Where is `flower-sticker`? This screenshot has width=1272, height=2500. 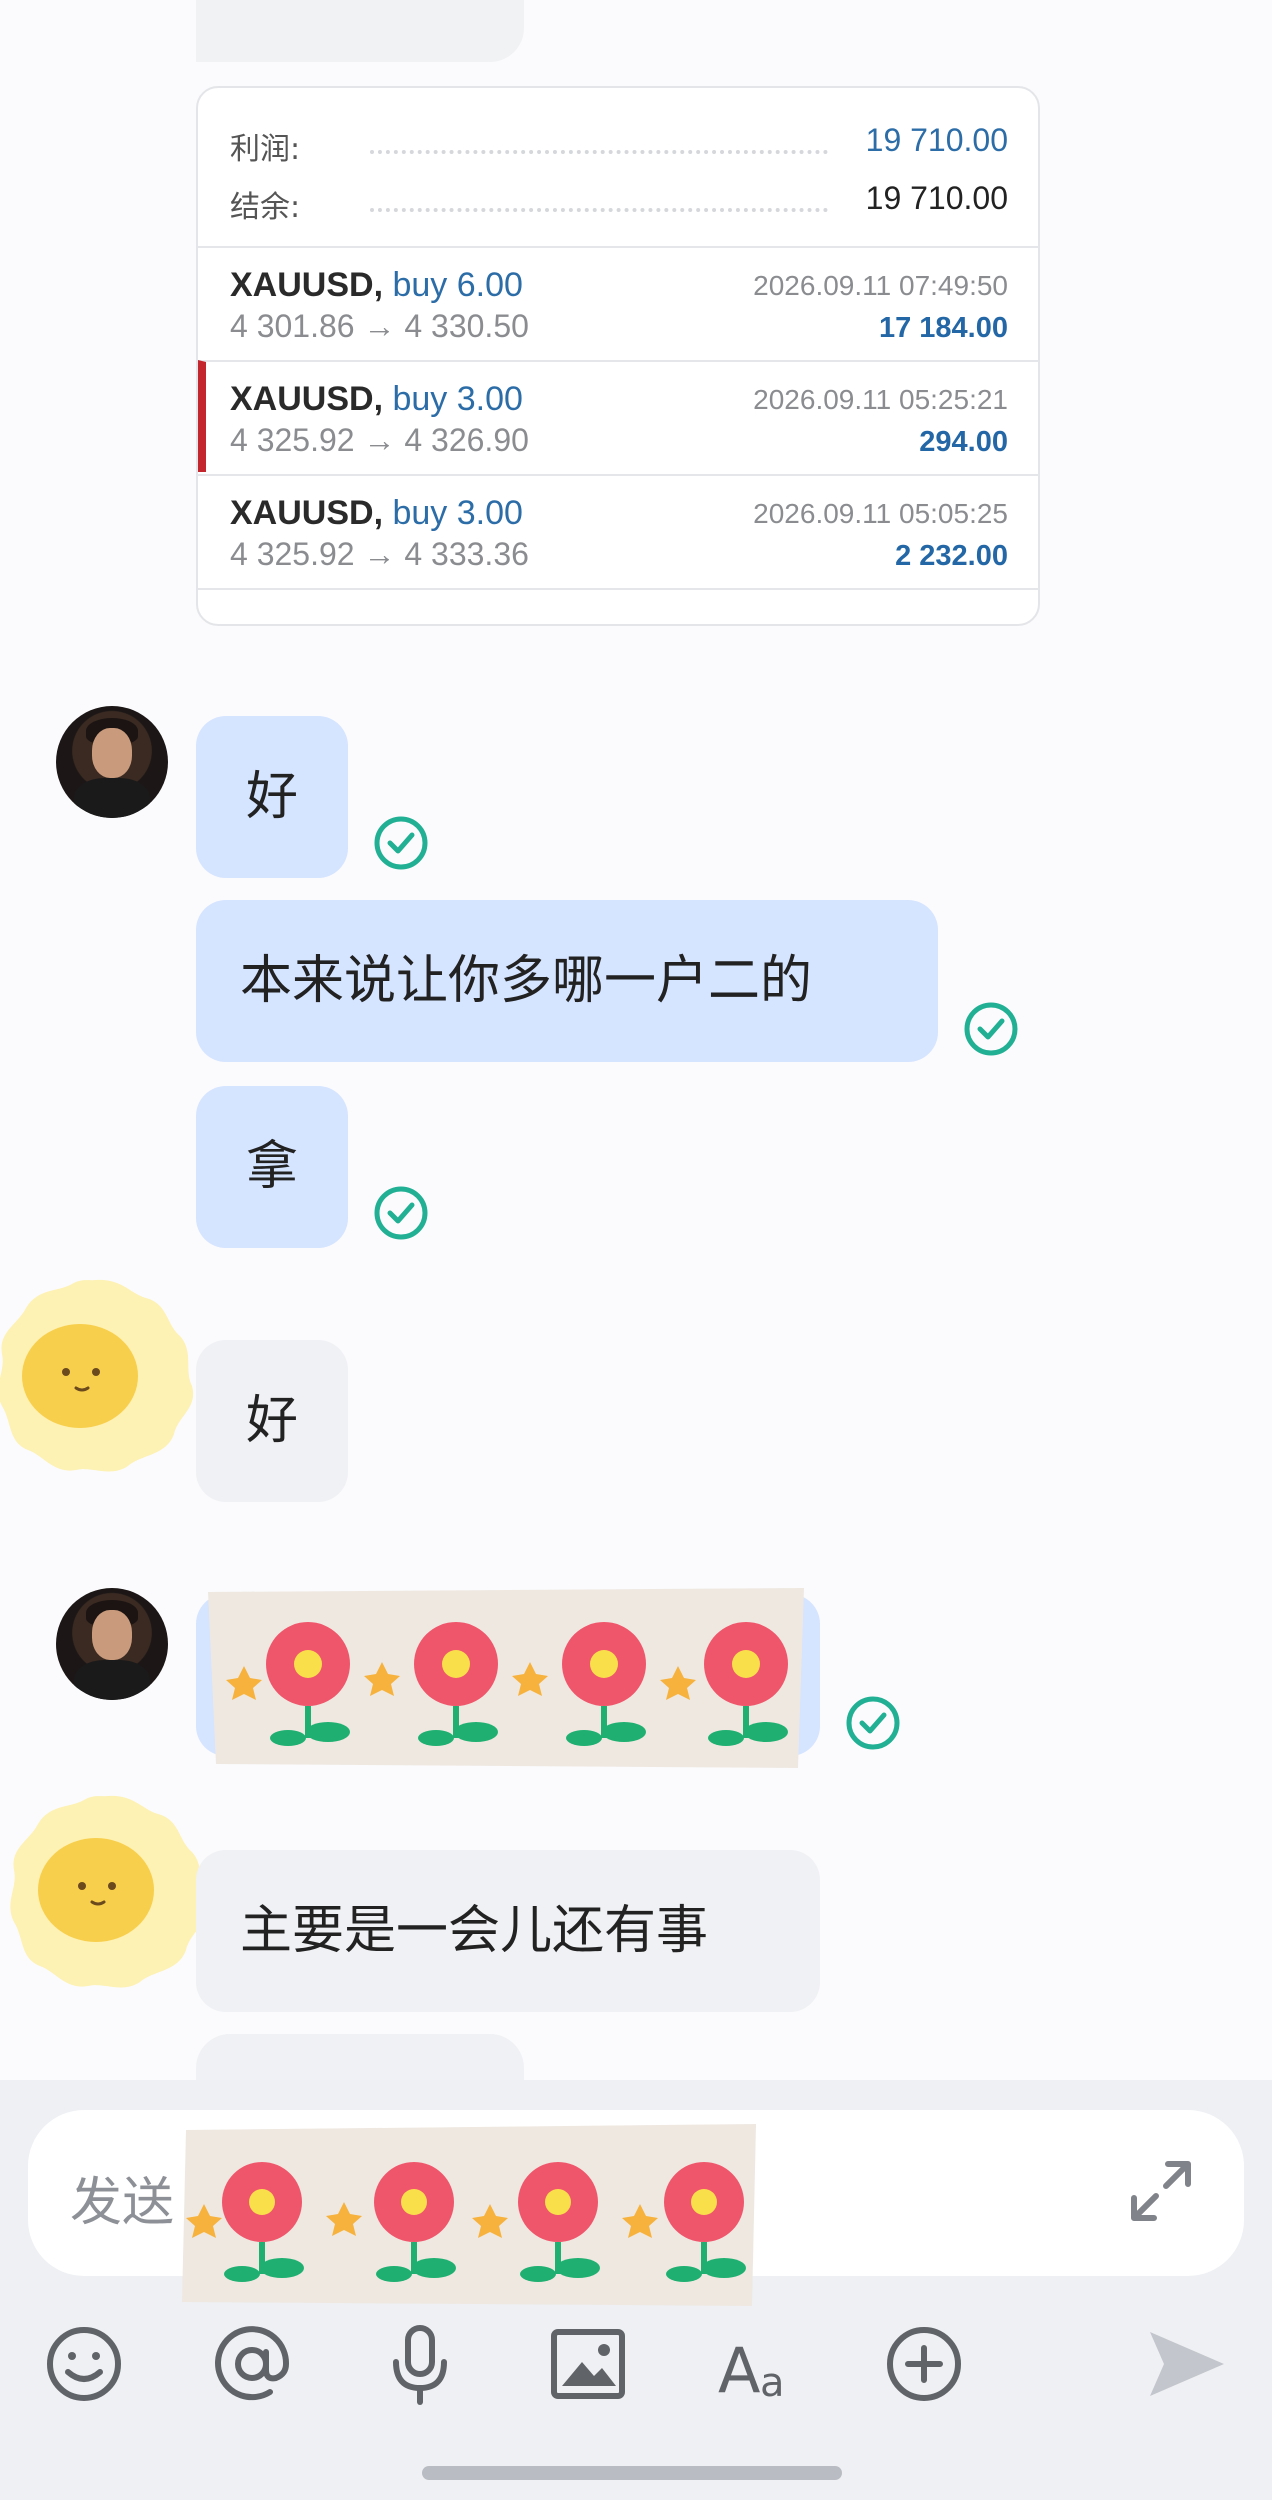
flower-sticker is located at coordinates (506, 1678).